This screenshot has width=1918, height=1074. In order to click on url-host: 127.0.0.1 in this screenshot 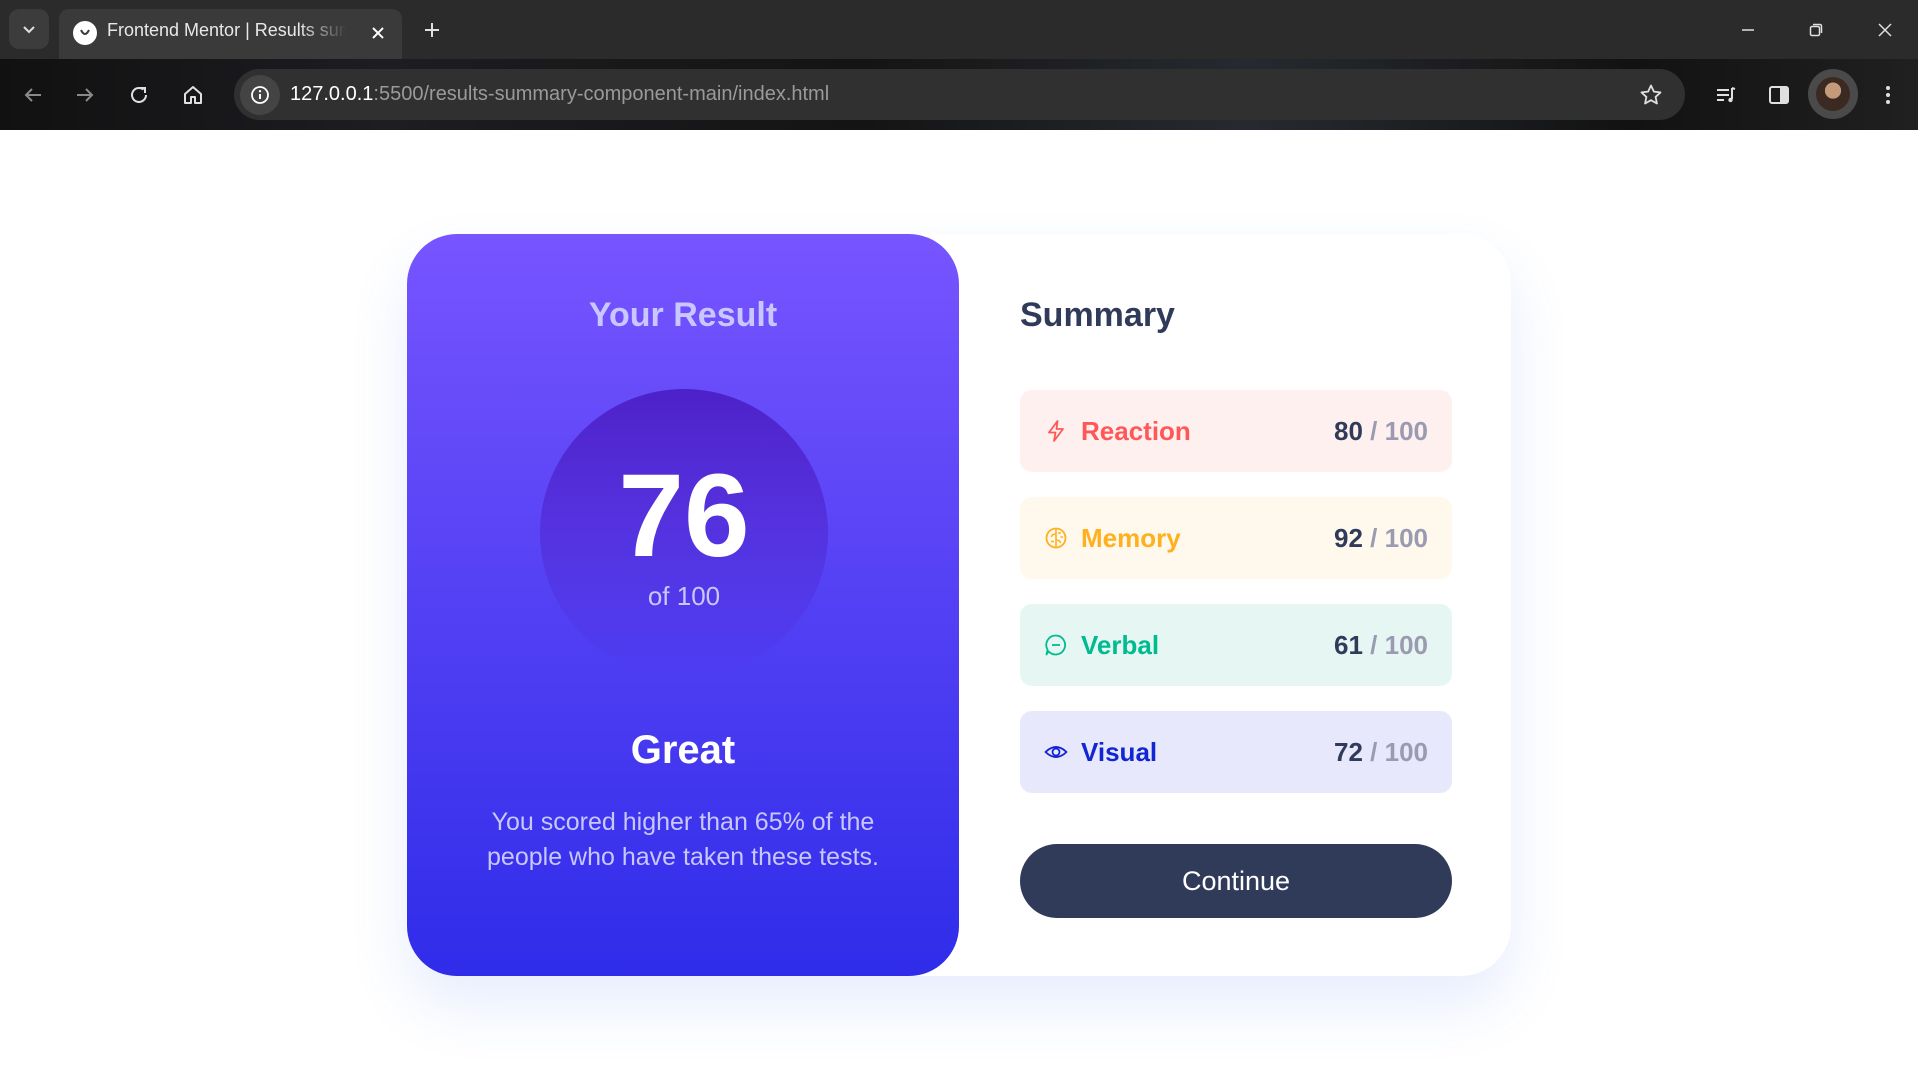, I will do `click(332, 94)`.